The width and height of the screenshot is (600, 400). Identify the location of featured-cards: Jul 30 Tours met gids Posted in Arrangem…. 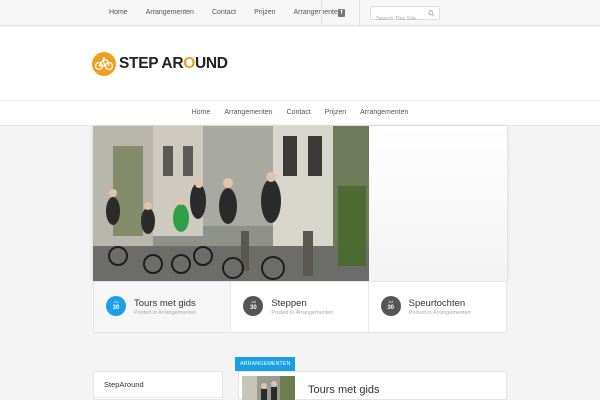
(300, 307).